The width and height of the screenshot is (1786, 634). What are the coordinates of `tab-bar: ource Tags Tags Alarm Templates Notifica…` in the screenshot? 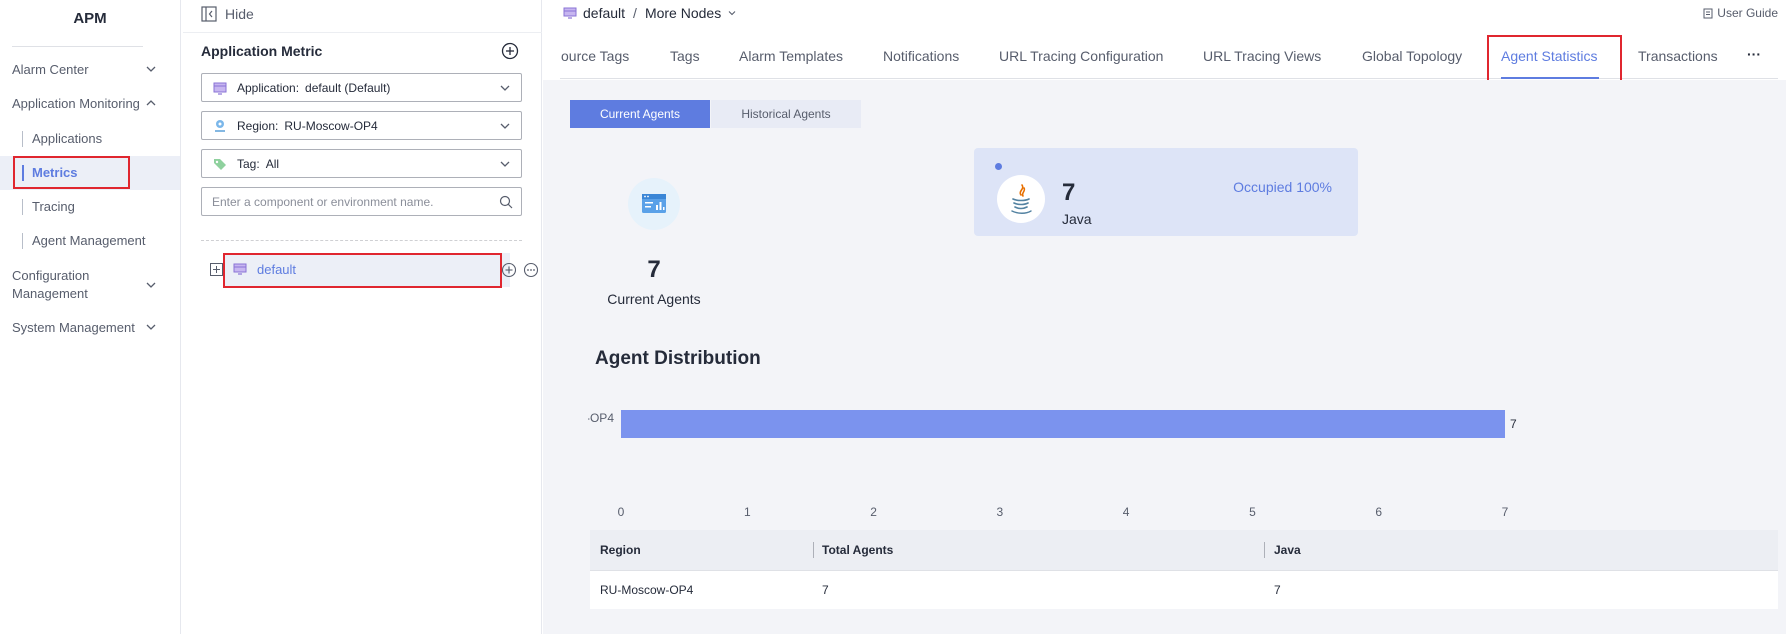 It's located at (1164, 54).